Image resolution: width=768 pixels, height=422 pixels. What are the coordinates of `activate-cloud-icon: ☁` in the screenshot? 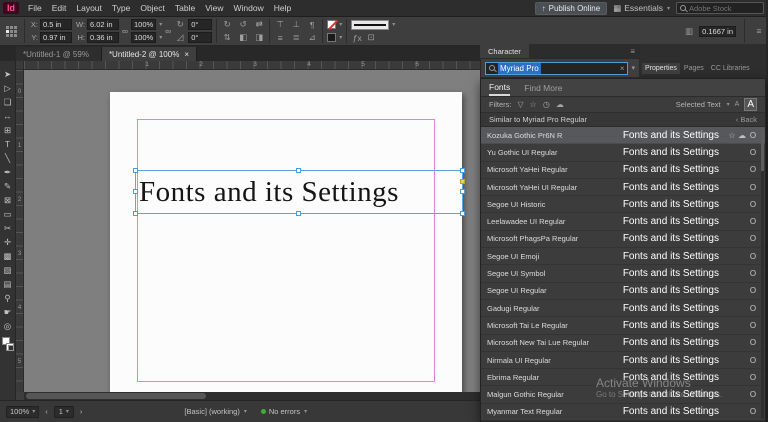 It's located at (742, 135).